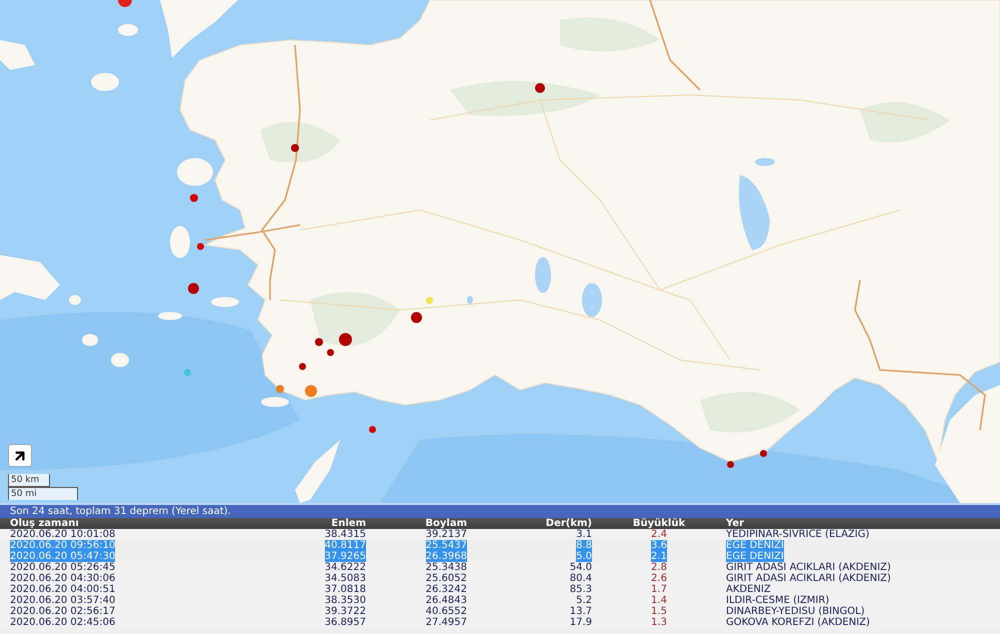 Image resolution: width=1000 pixels, height=634 pixels. Describe the element at coordinates (581, 578) in the screenshot. I see `table-cell: 80.4` at that location.